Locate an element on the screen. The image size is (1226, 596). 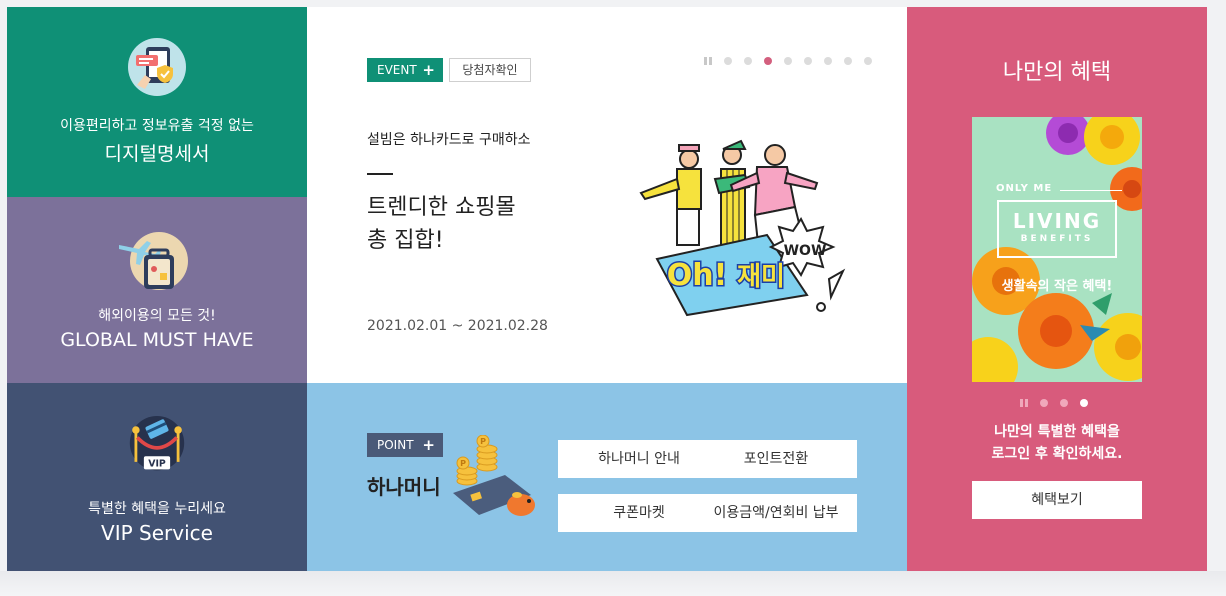
event-divider is located at coordinates (380, 174).